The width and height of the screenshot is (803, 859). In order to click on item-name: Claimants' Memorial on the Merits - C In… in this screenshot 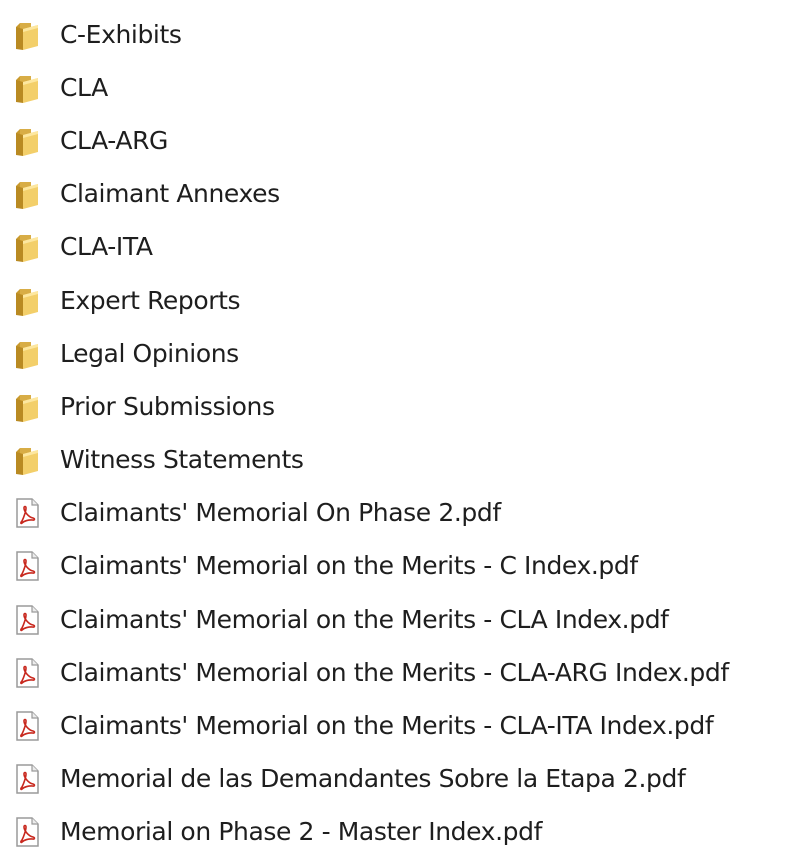, I will do `click(349, 566)`.